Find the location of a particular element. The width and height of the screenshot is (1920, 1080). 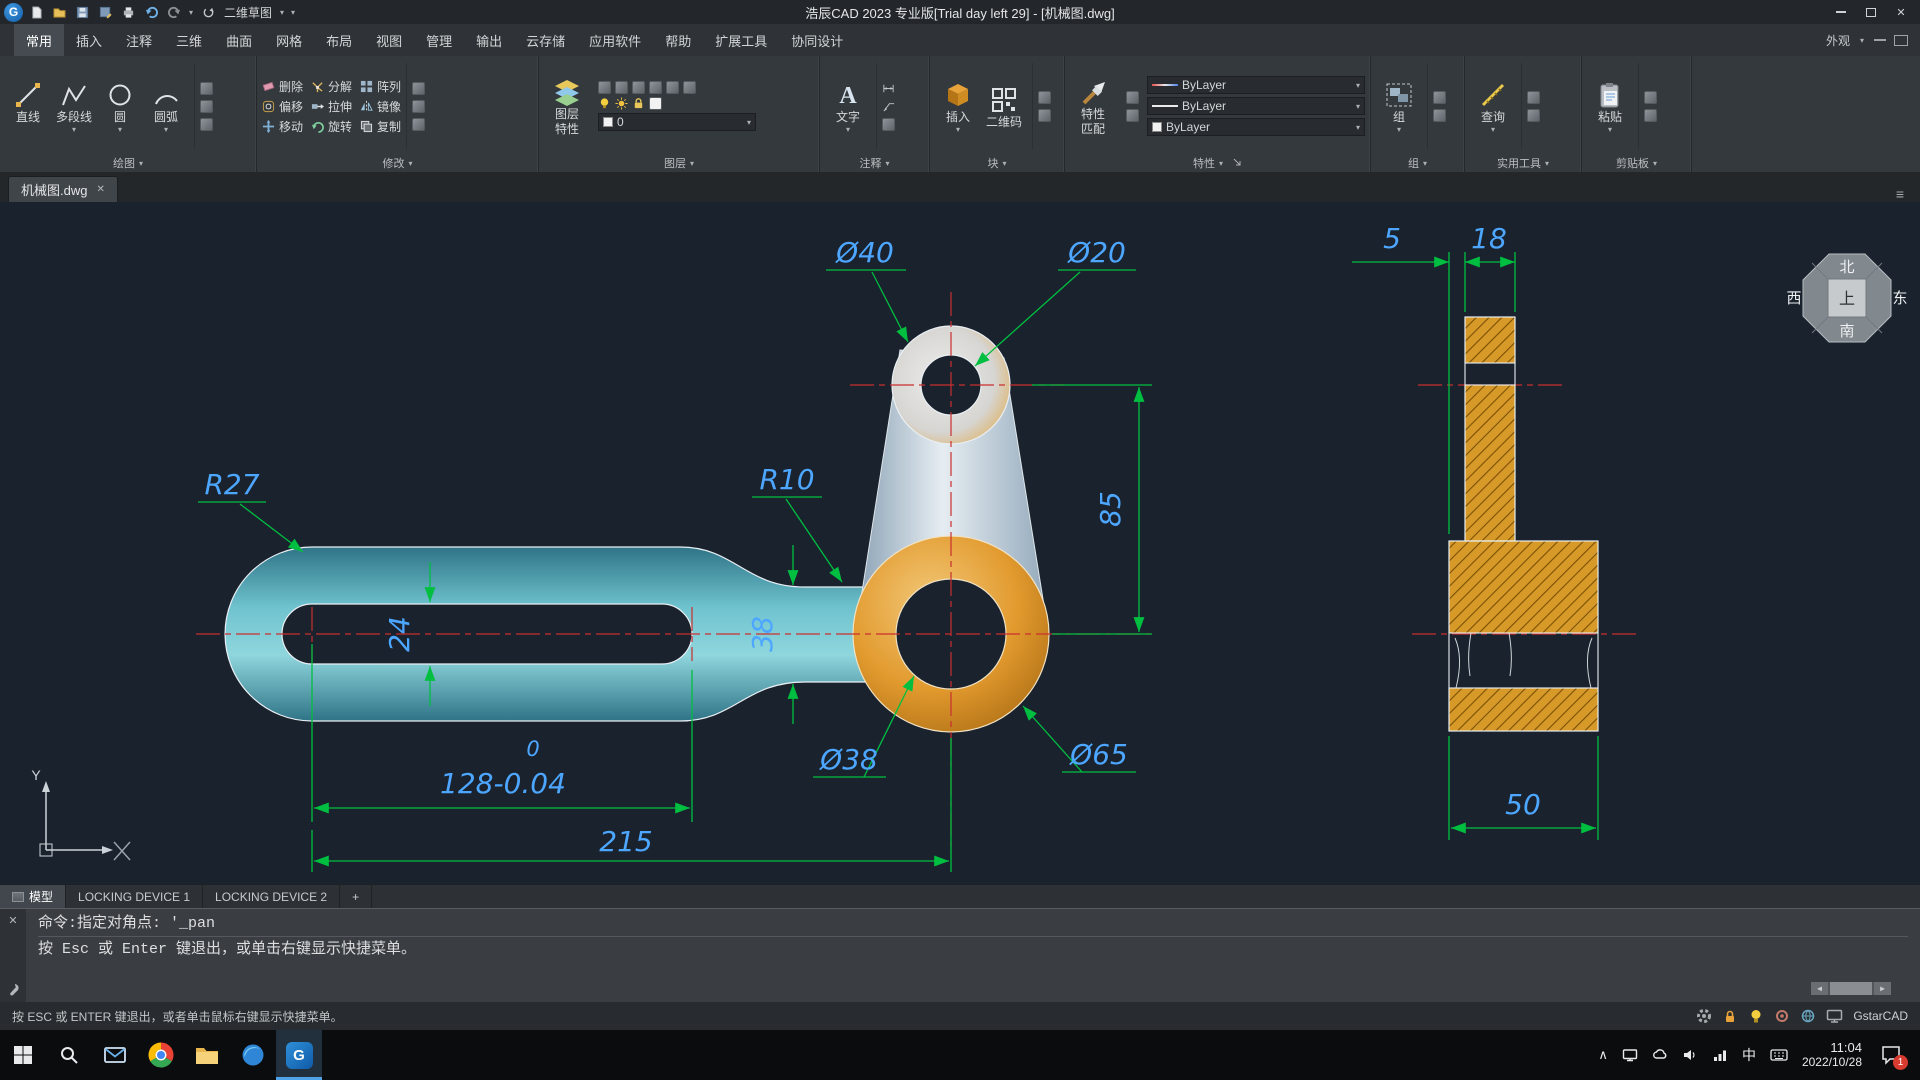

command-scrollbar: ◀ ▶ is located at coordinates (1851, 988).